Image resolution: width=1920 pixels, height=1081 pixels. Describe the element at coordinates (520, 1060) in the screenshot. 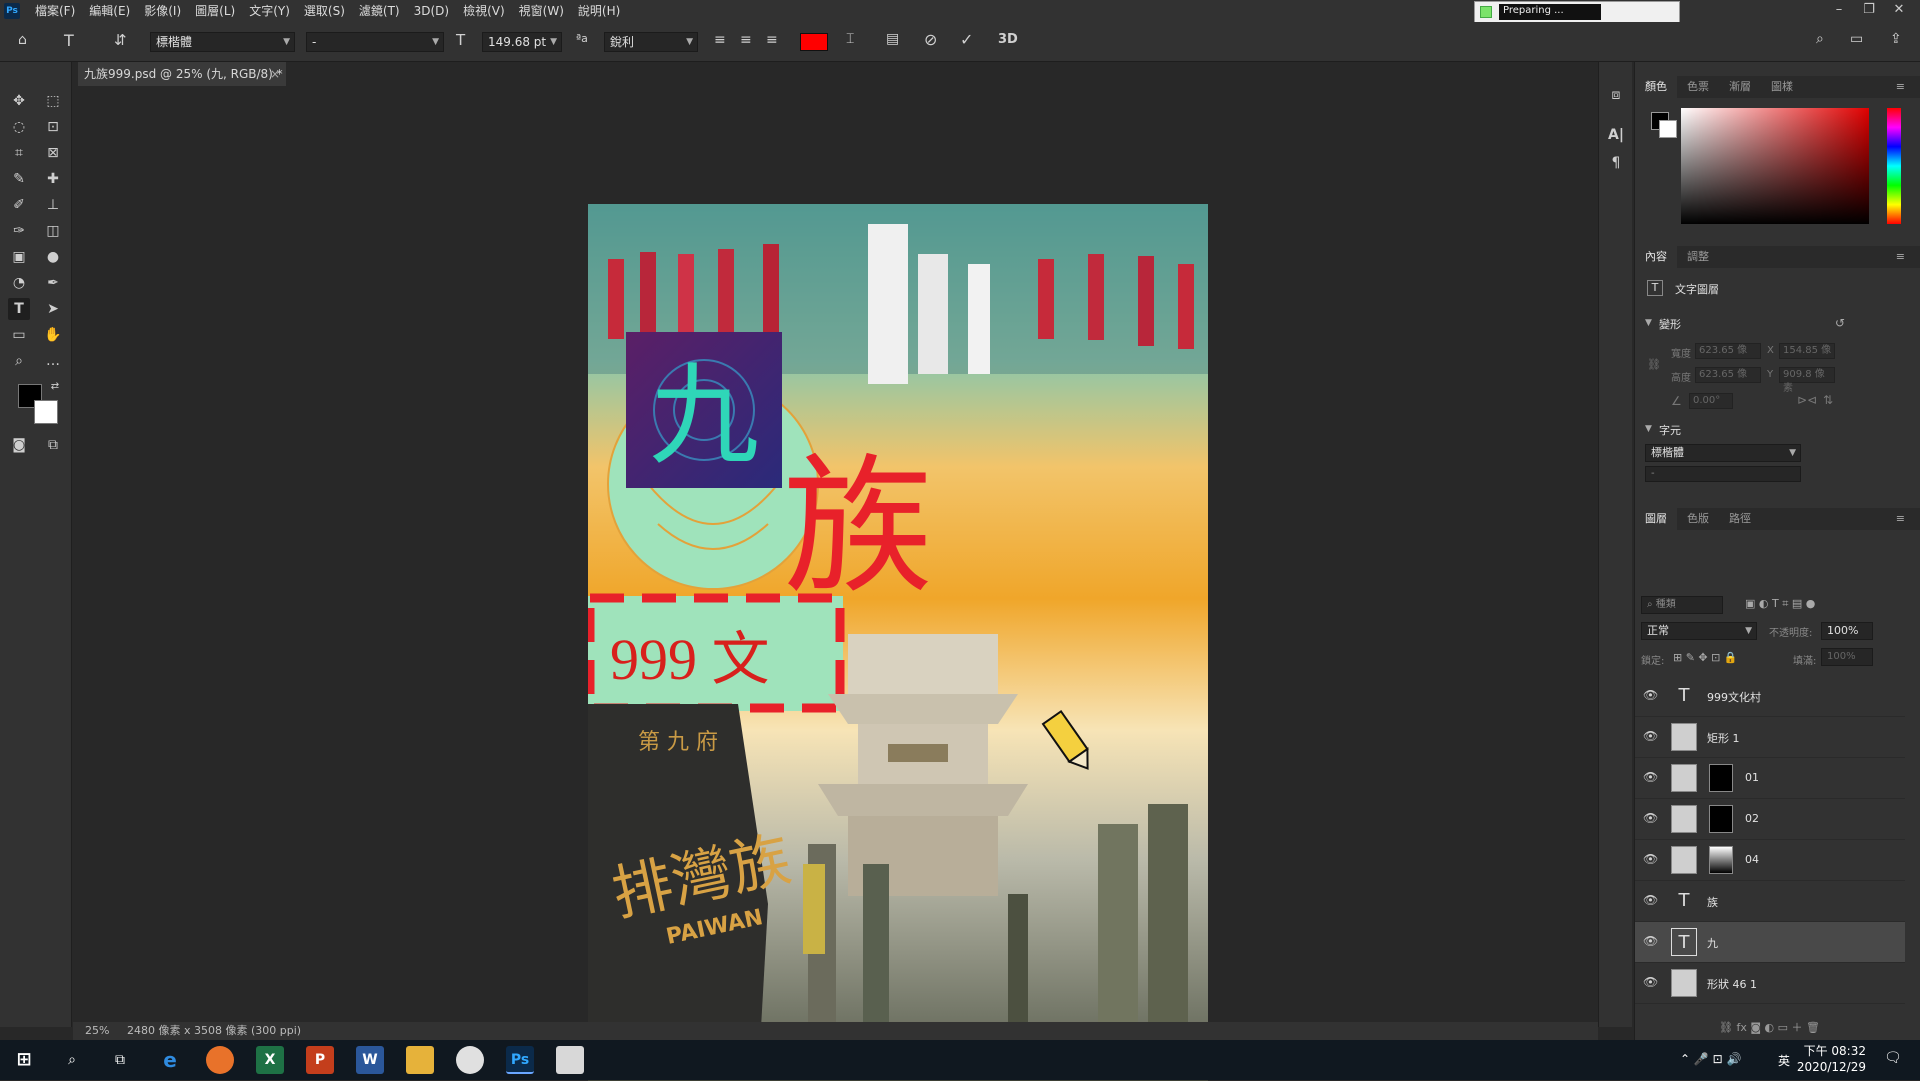

I see `photoshop-taskbar-icon: Ps` at that location.